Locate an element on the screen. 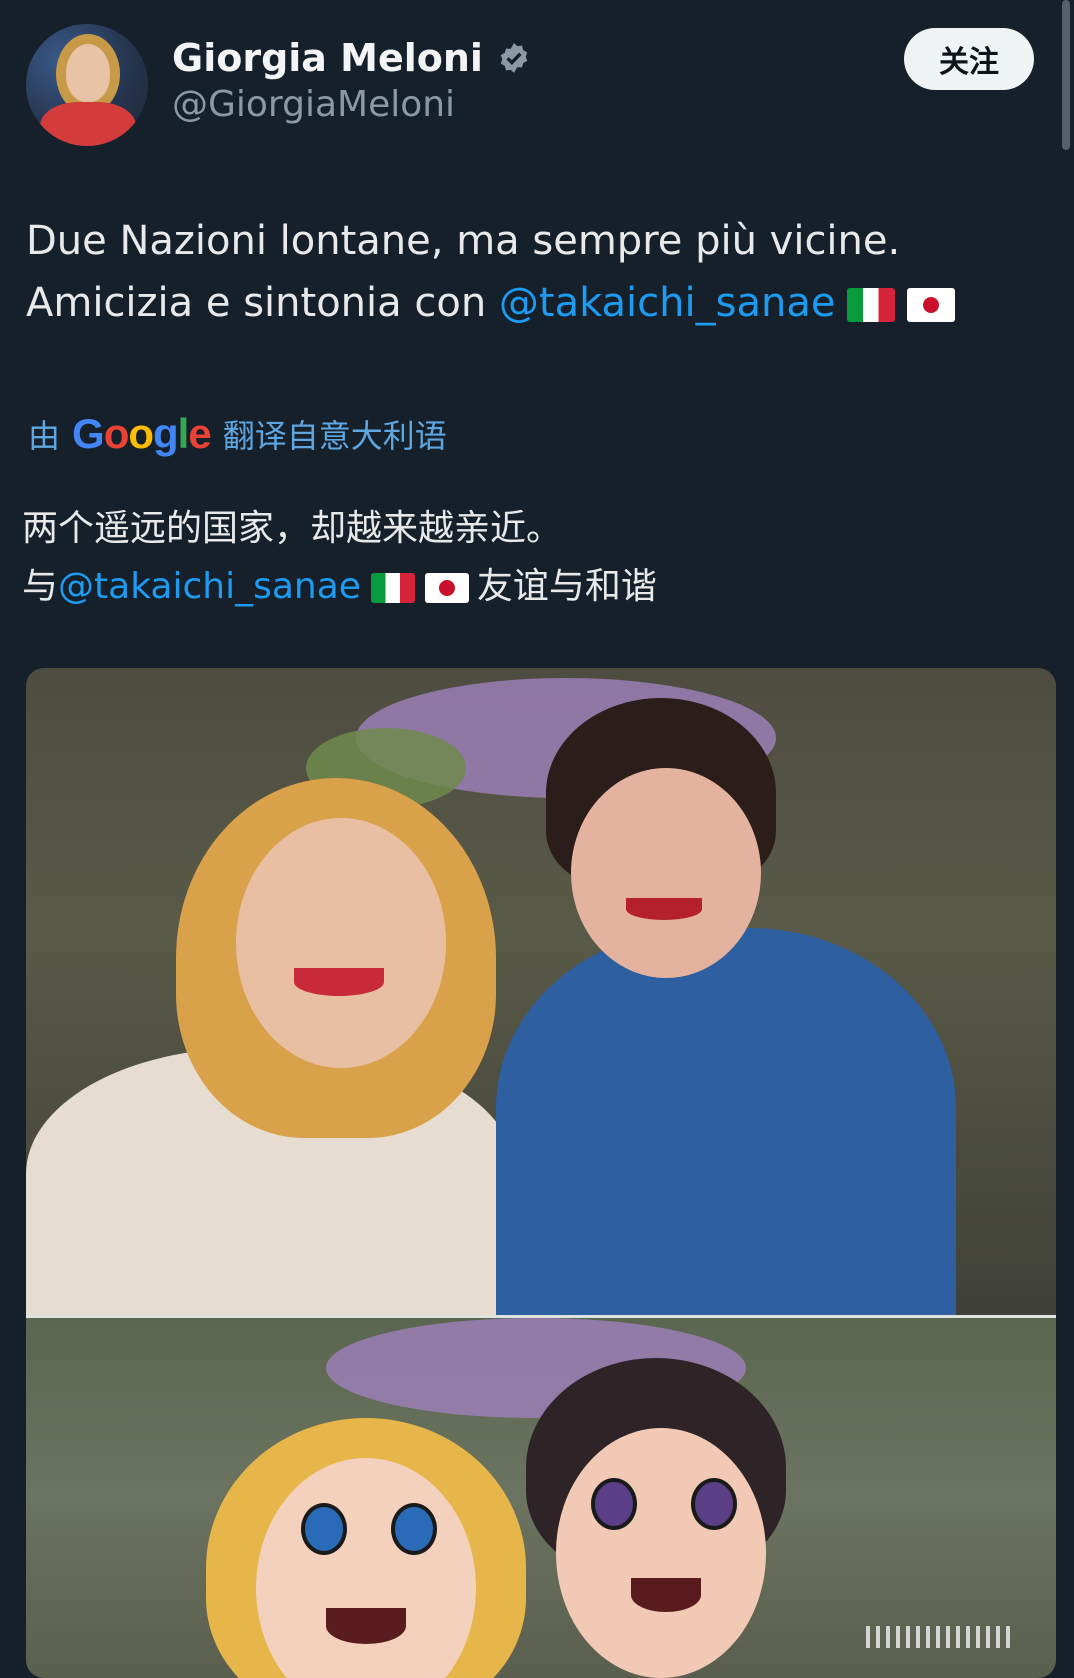  translated-line-2-prefix: 与 is located at coordinates (40, 586).